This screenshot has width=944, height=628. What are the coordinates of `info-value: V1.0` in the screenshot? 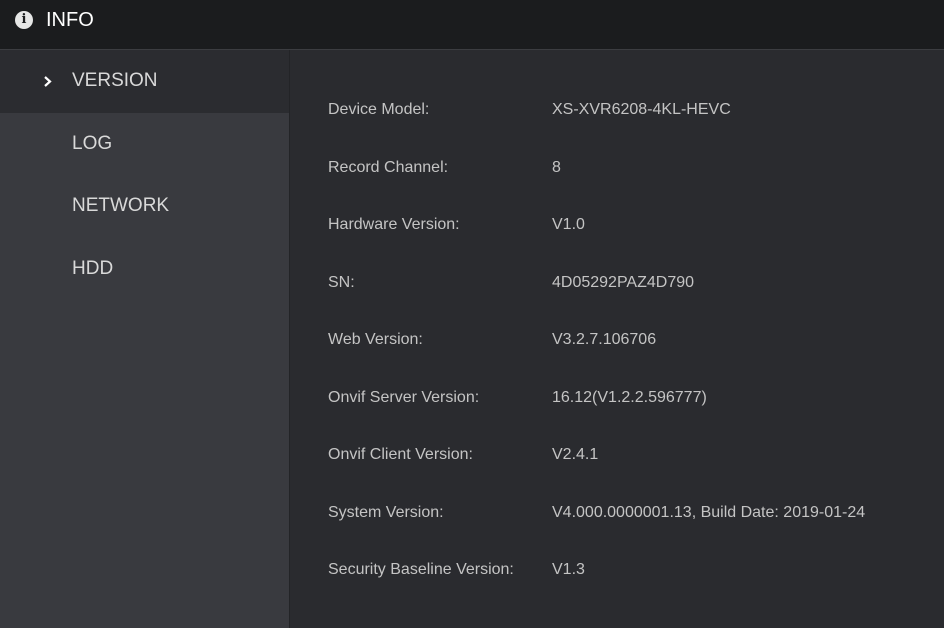 It's located at (568, 224).